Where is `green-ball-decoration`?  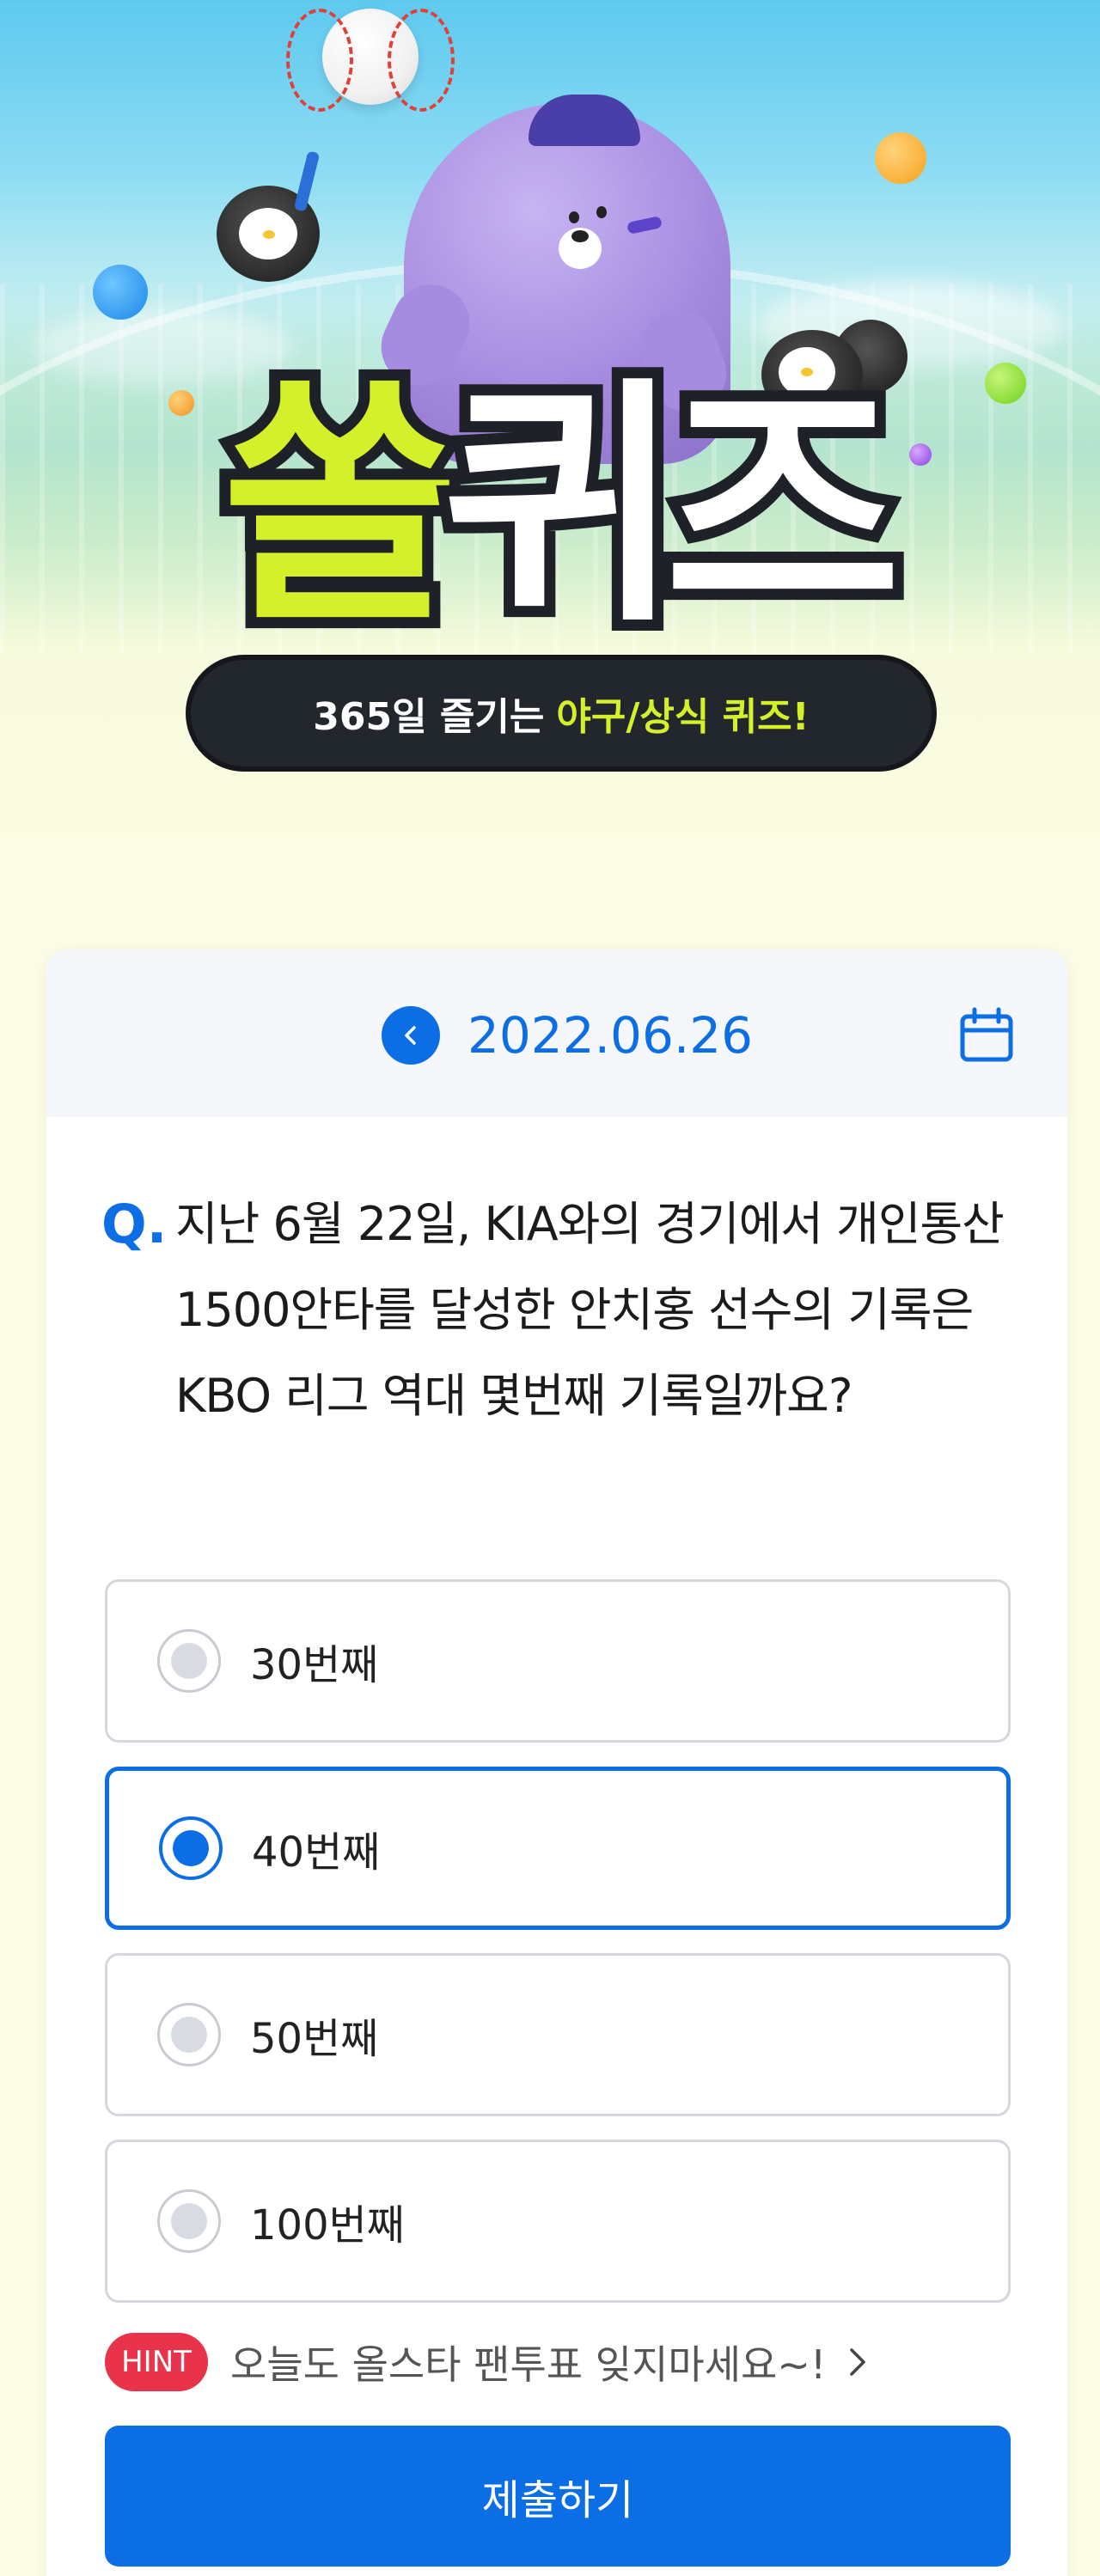
green-ball-decoration is located at coordinates (1005, 383).